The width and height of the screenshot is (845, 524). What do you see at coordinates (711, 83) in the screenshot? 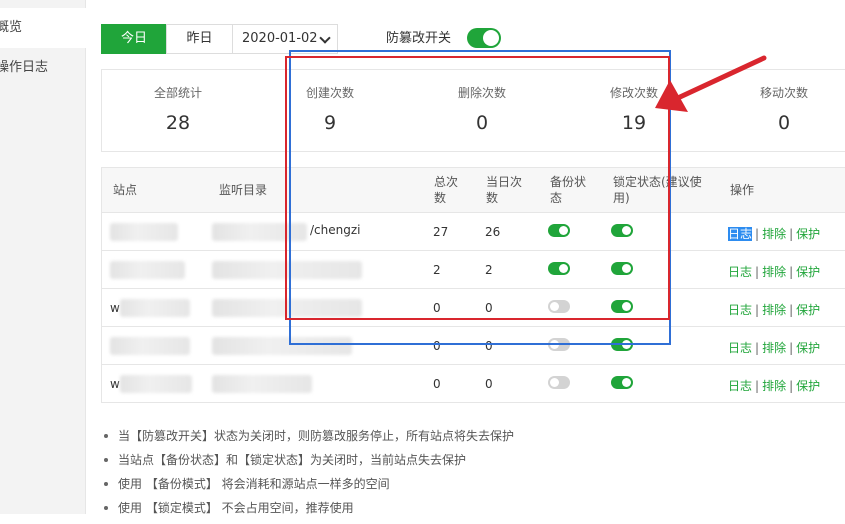
I see `annotation-arrow-icon` at bounding box center [711, 83].